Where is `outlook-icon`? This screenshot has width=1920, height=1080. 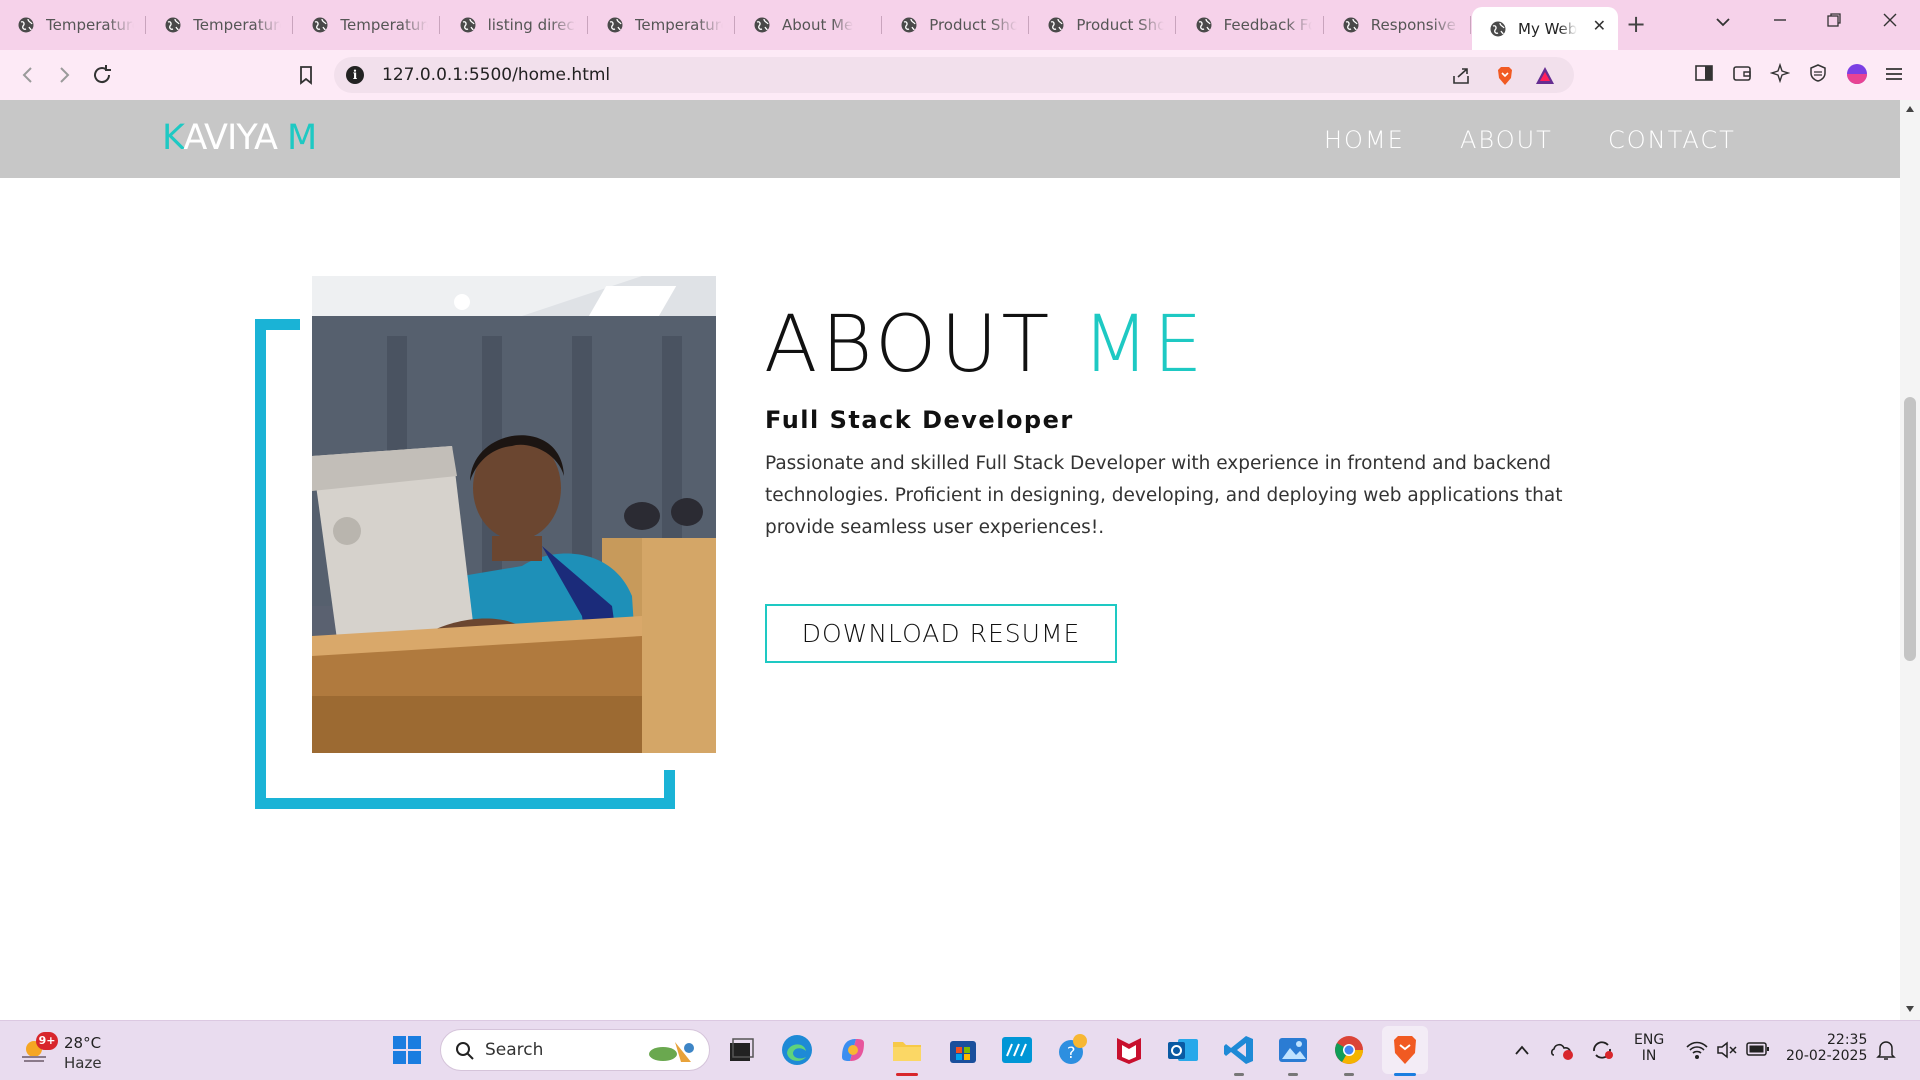
outlook-icon is located at coordinates (1183, 1050).